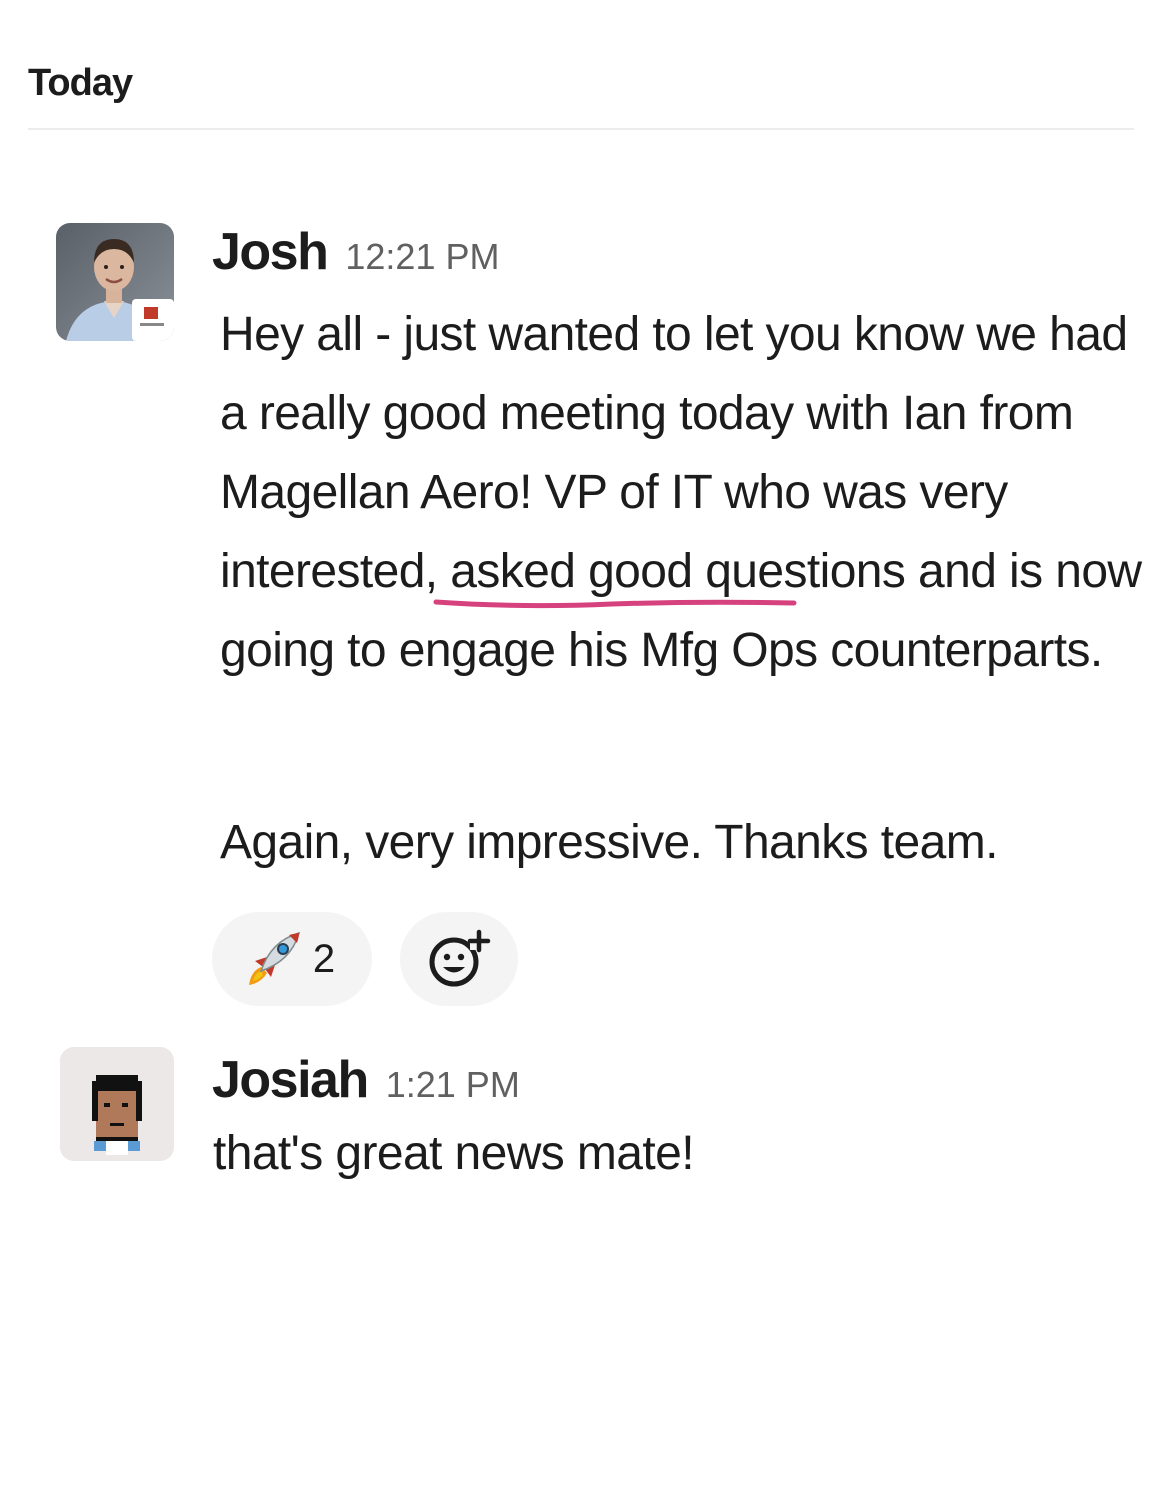 This screenshot has width=1154, height=1508. Describe the element at coordinates (115, 282) in the screenshot. I see `josh-avatar` at that location.